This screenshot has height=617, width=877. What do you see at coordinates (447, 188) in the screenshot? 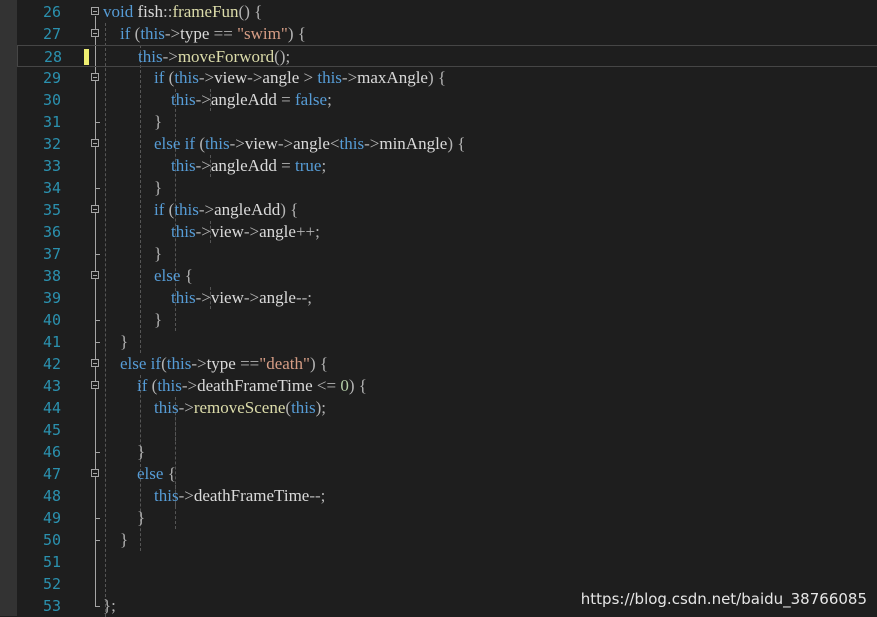
I see `code-line: 34 }` at bounding box center [447, 188].